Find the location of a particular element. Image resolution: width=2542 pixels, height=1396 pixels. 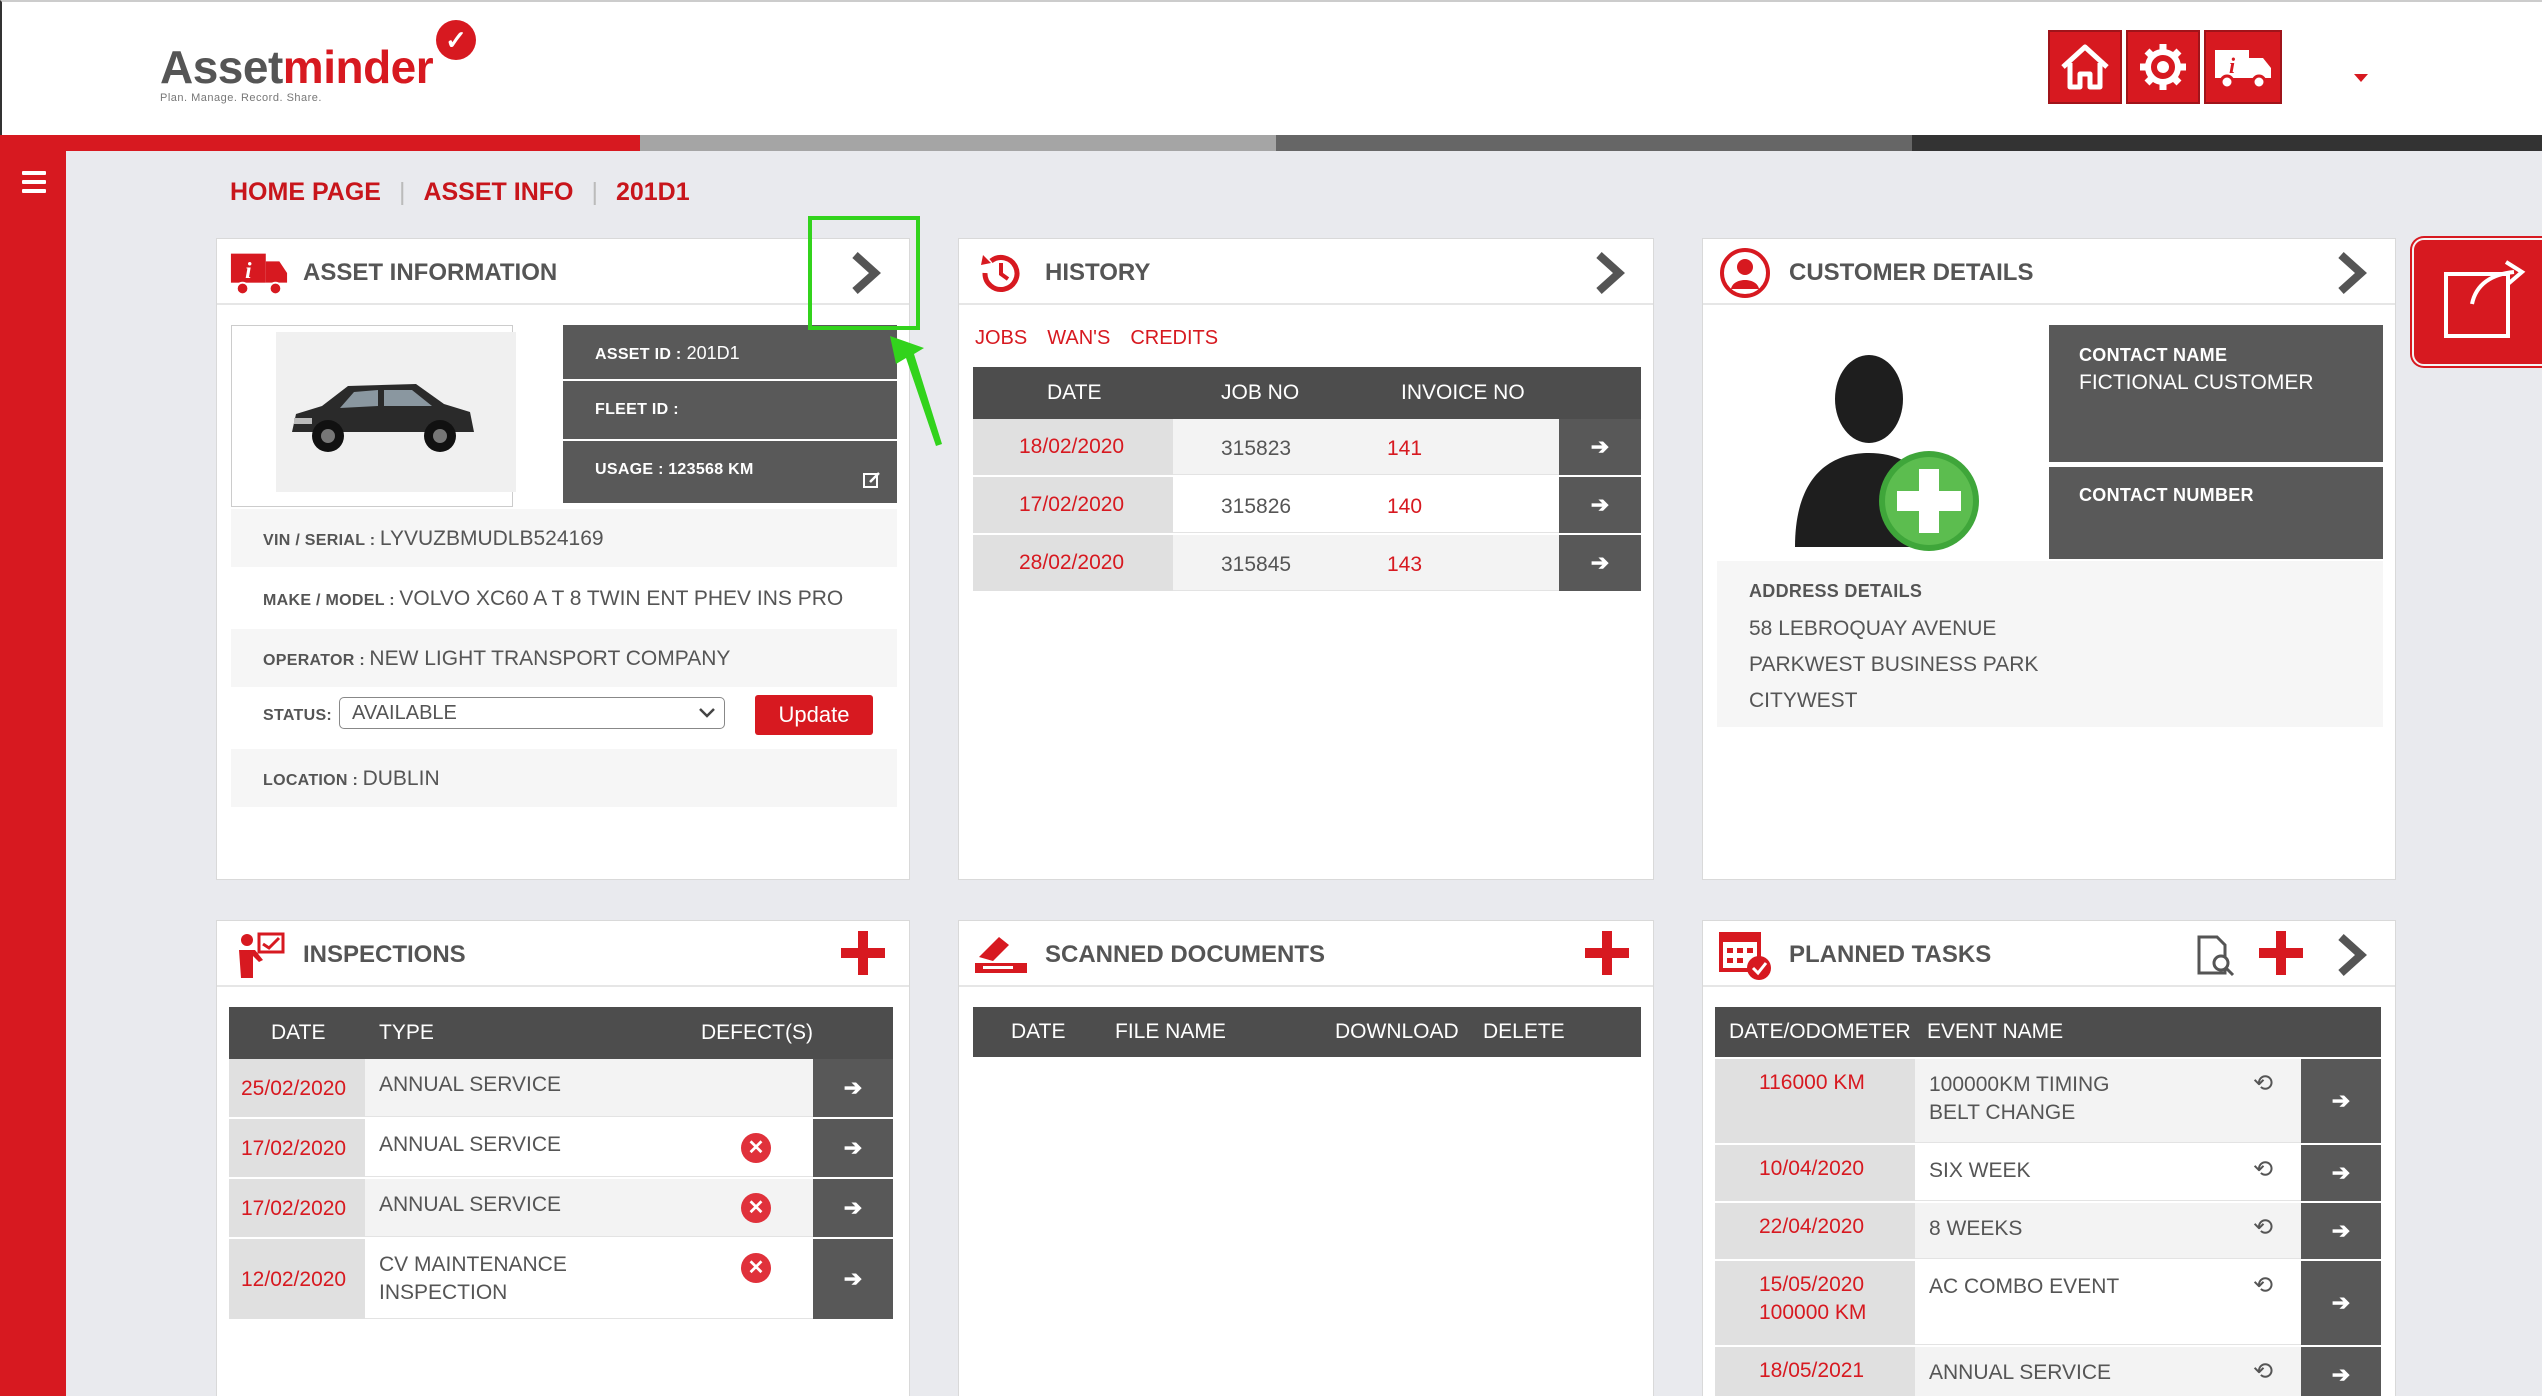

sidebar is located at coordinates (33, 773).